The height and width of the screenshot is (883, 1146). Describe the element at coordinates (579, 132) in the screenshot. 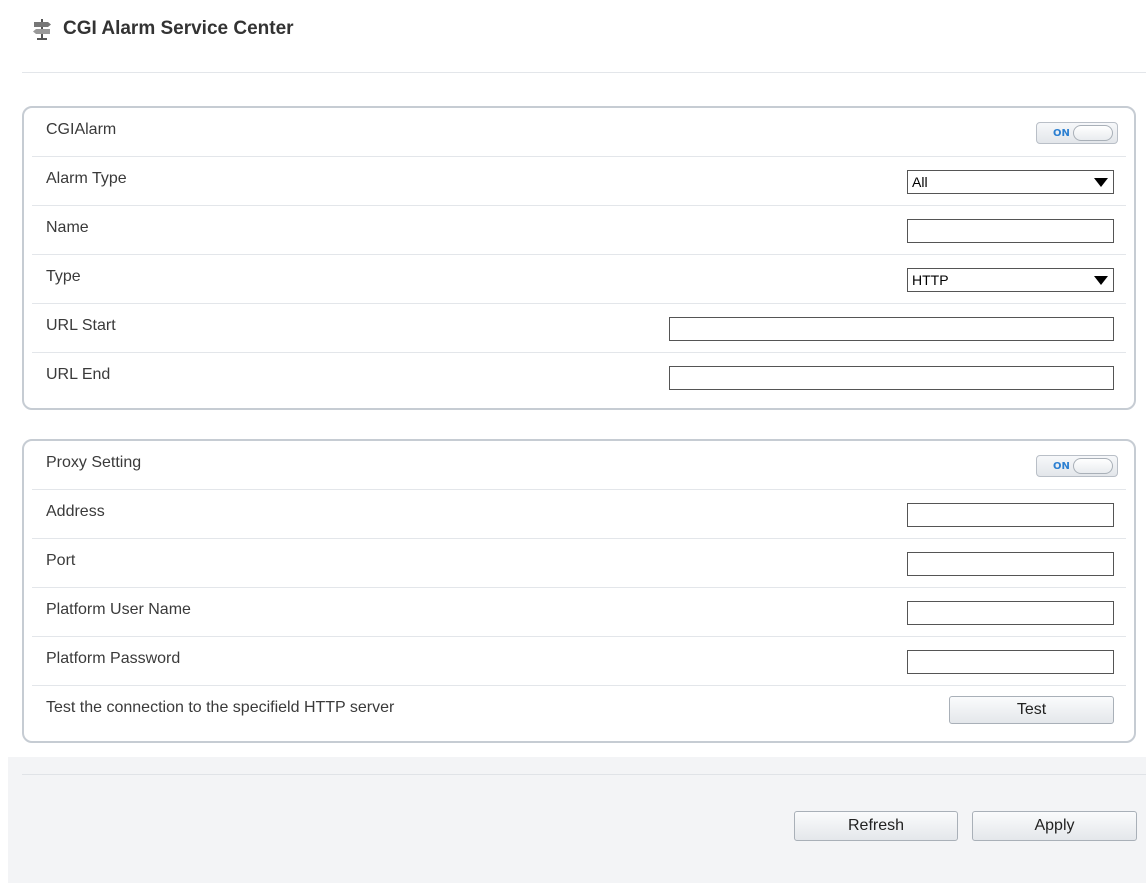

I see `cgi-alarm-toggle-row: CGIAlarm ON` at that location.